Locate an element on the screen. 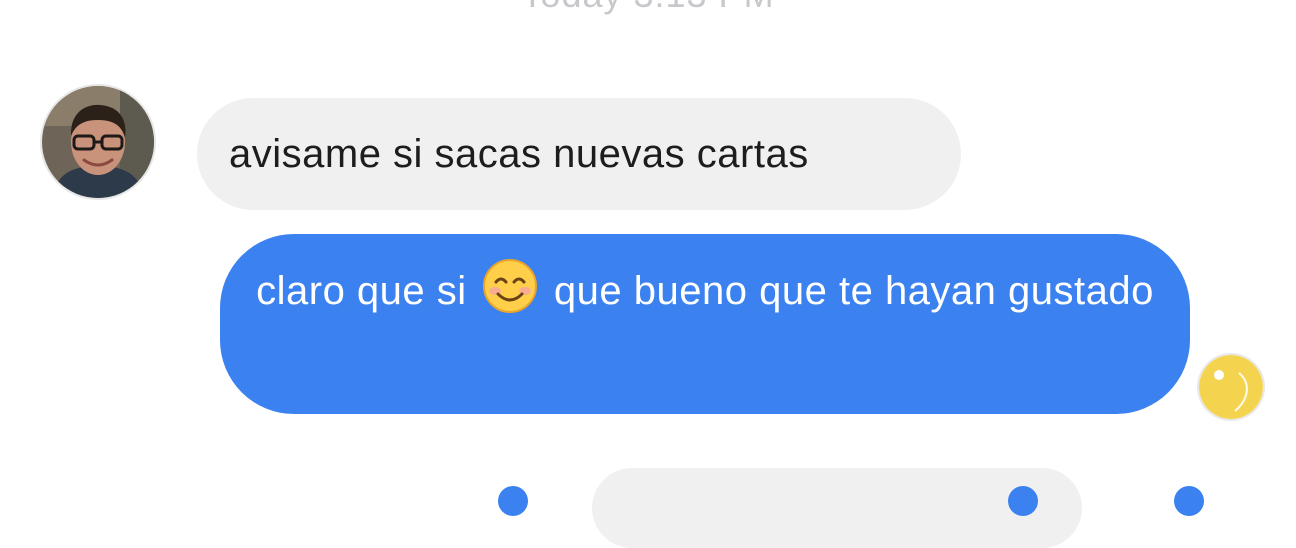 The width and height of the screenshot is (1296, 548). tennis-ball-icon is located at coordinates (1231, 387).